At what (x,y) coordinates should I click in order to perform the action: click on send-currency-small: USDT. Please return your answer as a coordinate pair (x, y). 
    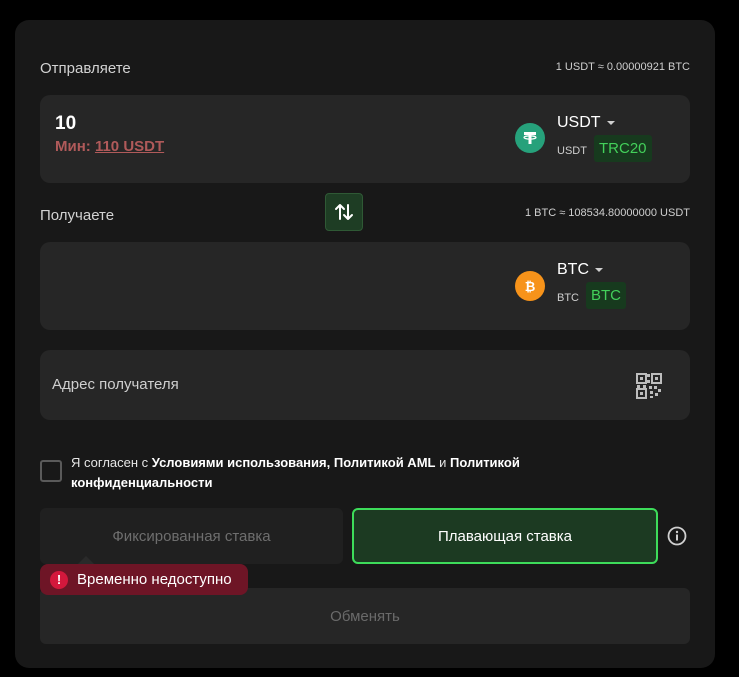
    Looking at the image, I should click on (572, 151).